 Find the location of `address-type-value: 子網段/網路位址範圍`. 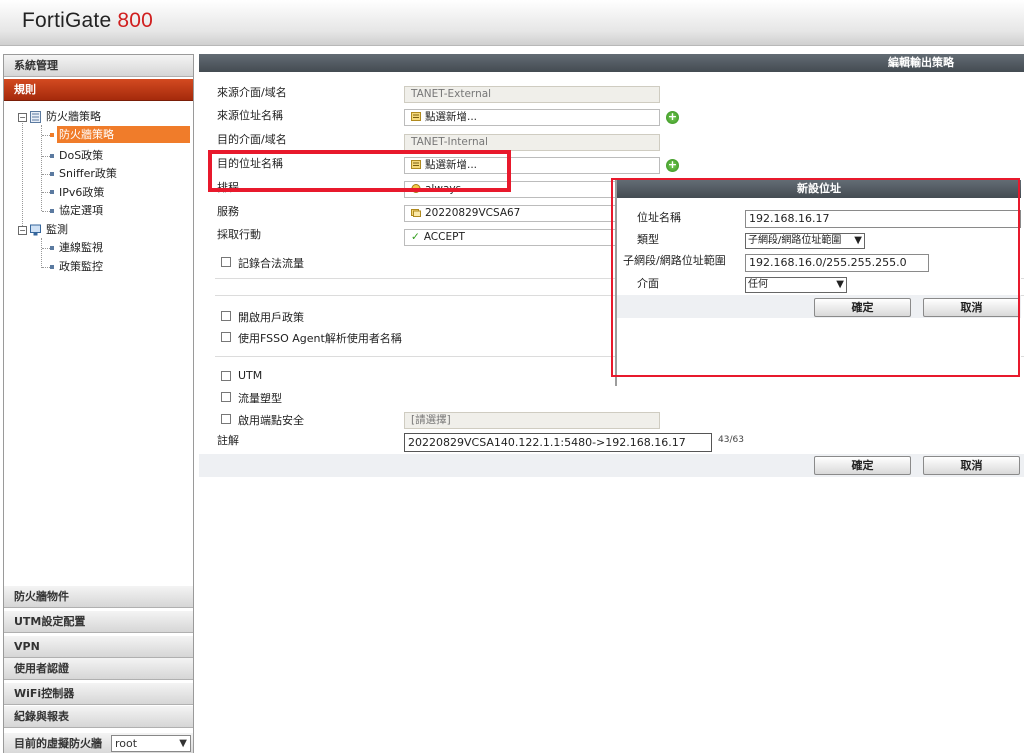

address-type-value: 子網段/網路位址範圍 is located at coordinates (795, 240).